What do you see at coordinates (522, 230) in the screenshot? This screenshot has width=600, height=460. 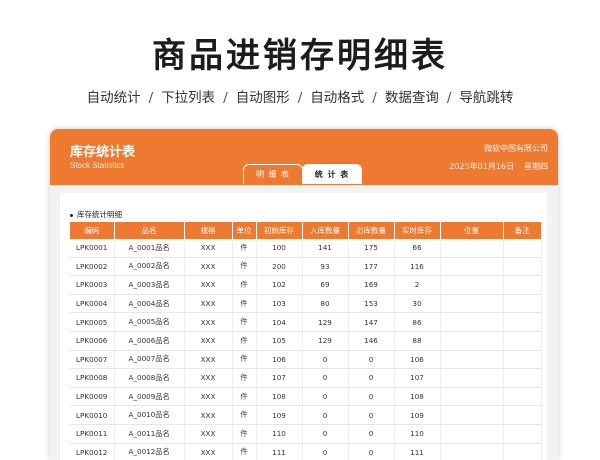 I see `column-header: 备注` at bounding box center [522, 230].